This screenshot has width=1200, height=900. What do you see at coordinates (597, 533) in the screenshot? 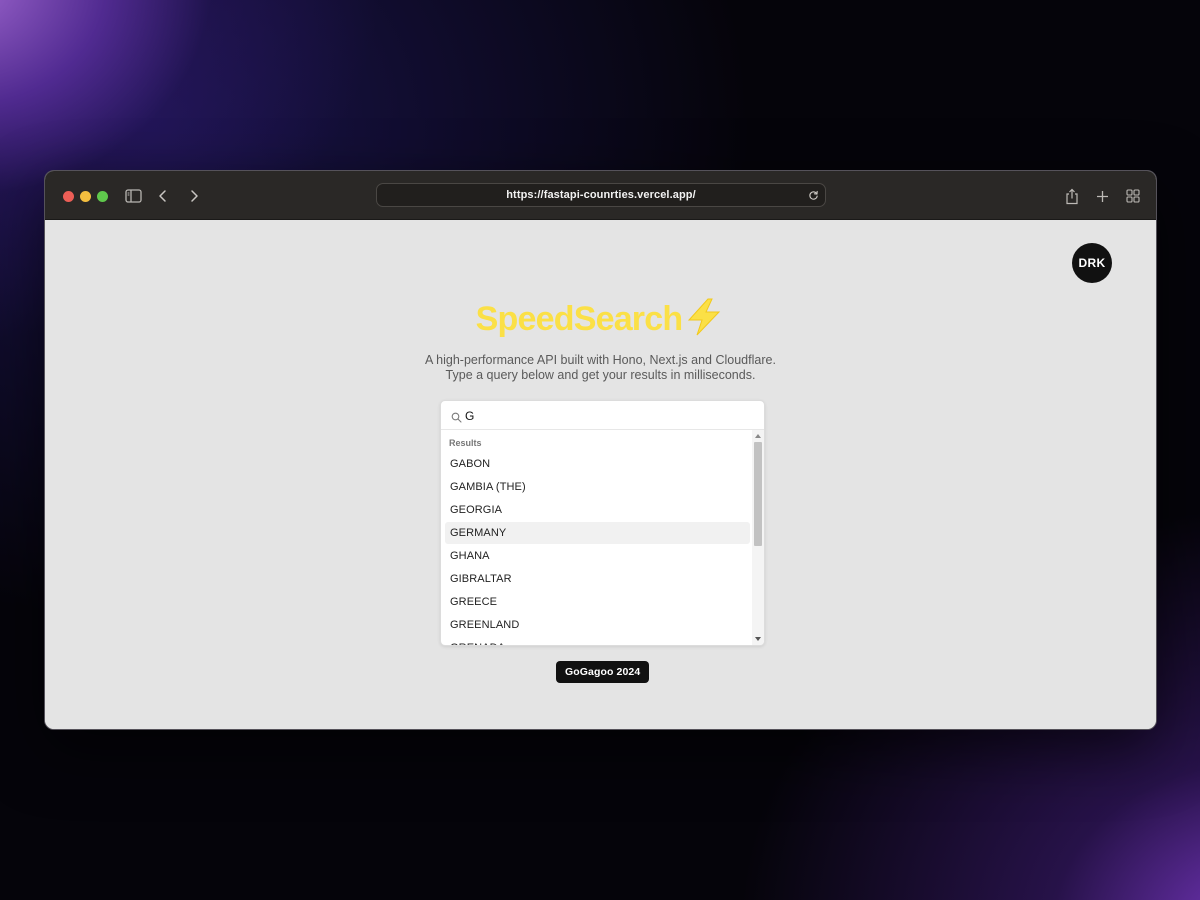
I see `result-item-active: GERMANY` at bounding box center [597, 533].